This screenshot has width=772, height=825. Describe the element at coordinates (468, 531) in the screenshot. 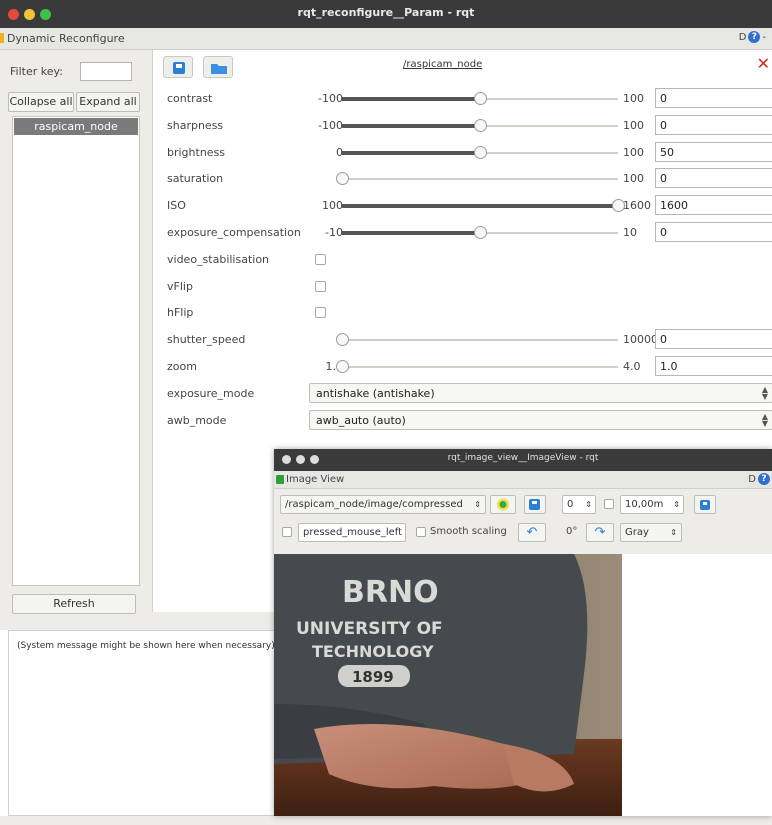

I see `smooth-scaling-label: Smooth scaling` at that location.